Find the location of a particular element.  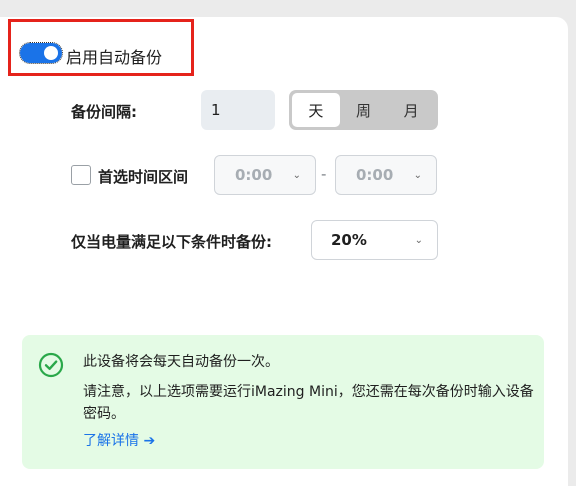

interval-unit-week: 周 is located at coordinates (364, 110).